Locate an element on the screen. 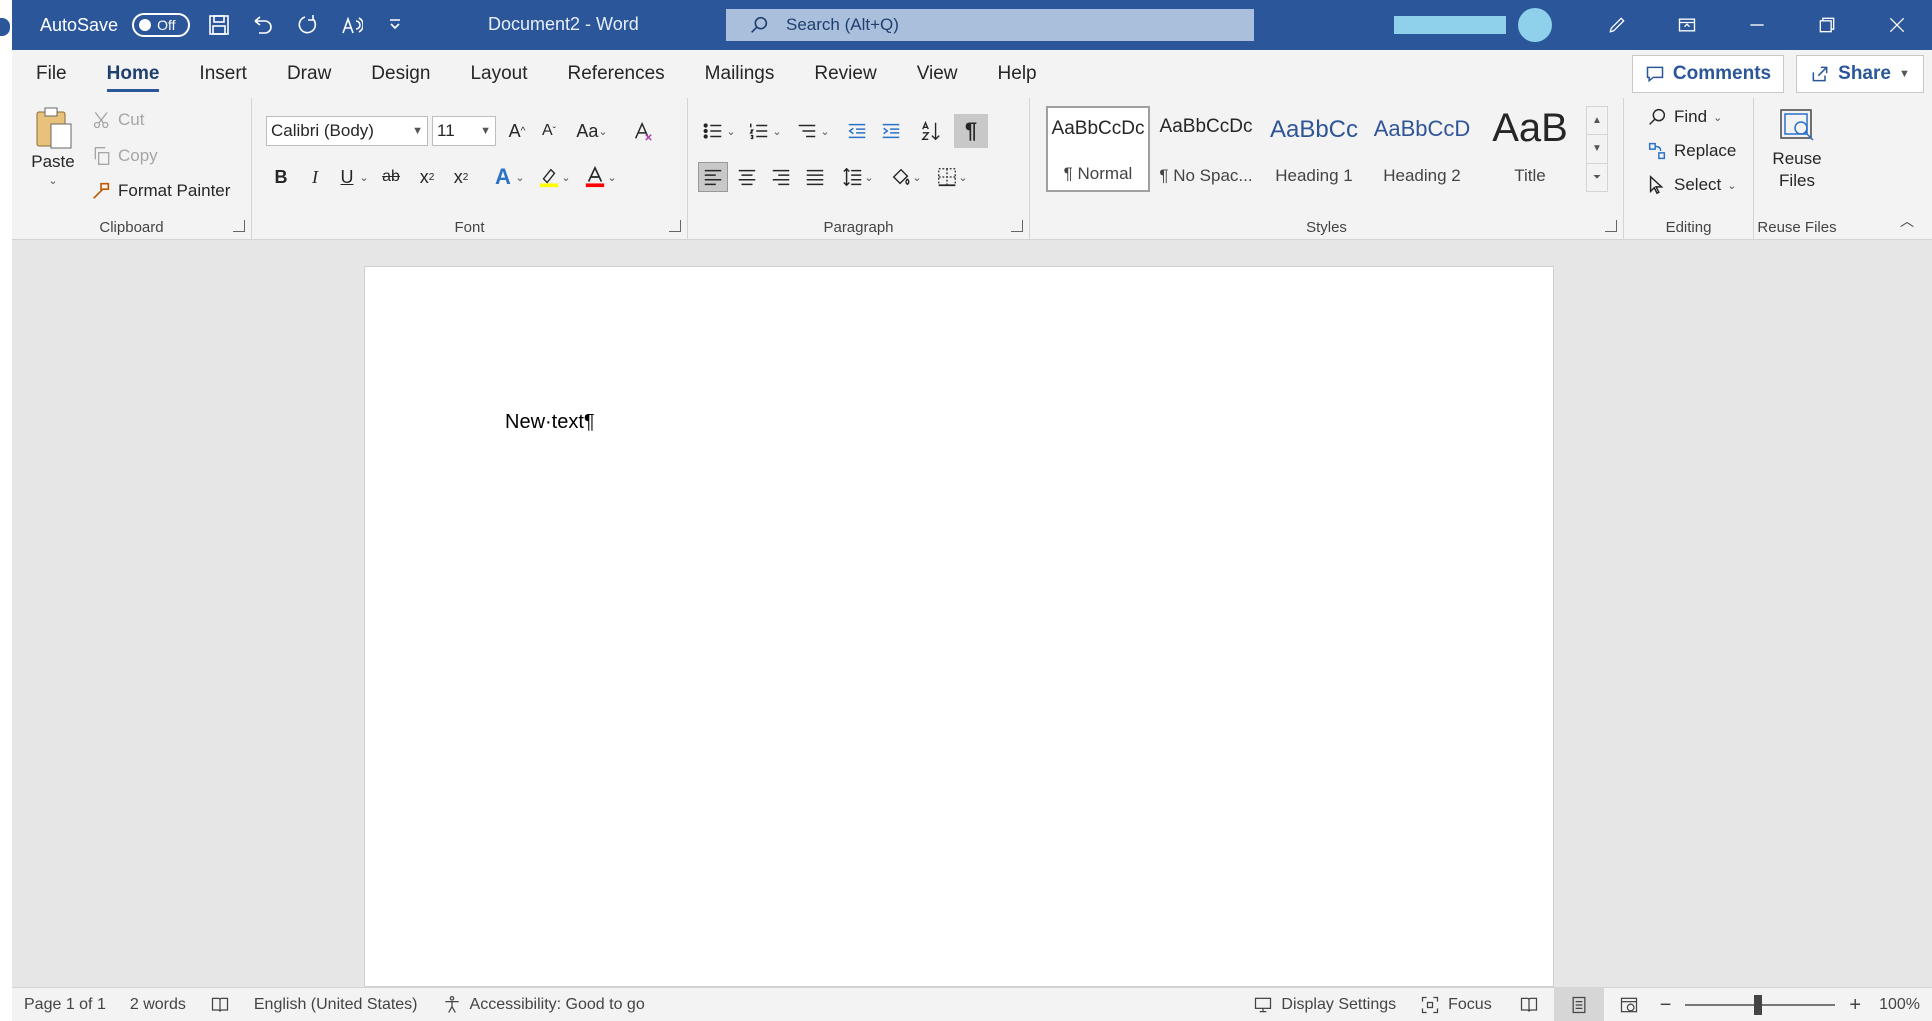  tab-design: Design is located at coordinates (400, 74).